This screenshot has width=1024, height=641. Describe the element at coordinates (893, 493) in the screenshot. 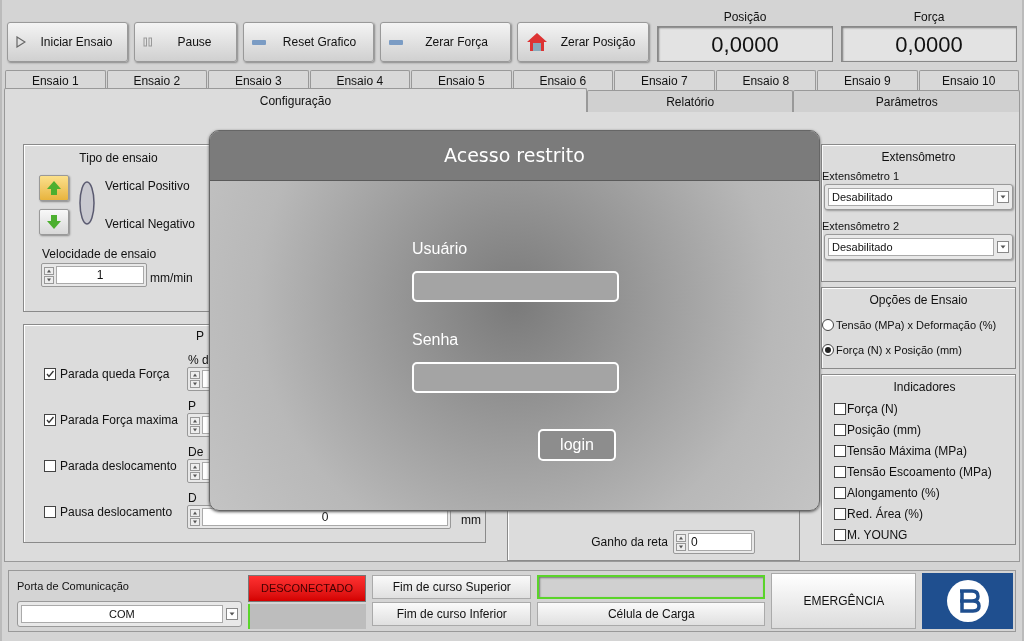

I see `checkbox-label: Alongamento (%)` at that location.